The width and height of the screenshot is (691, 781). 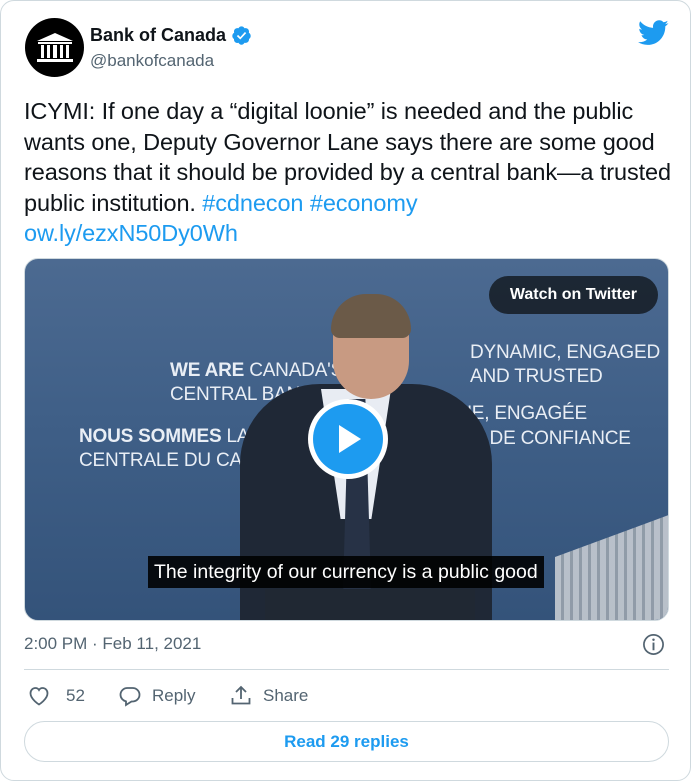 I want to click on backdrop-text: WE ARE CANADA'S, so click(x=257, y=370).